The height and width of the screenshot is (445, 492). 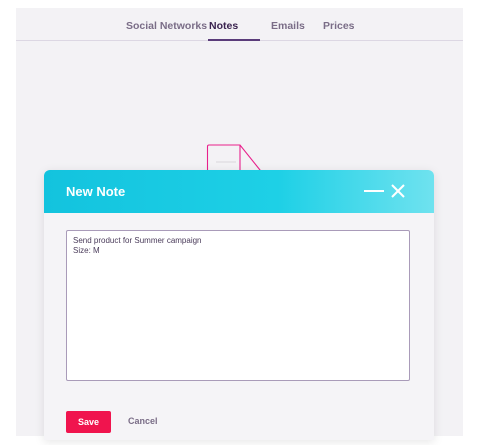 I want to click on tab-bar: Social Networks Notes Emails Prices, so click(x=239, y=24).